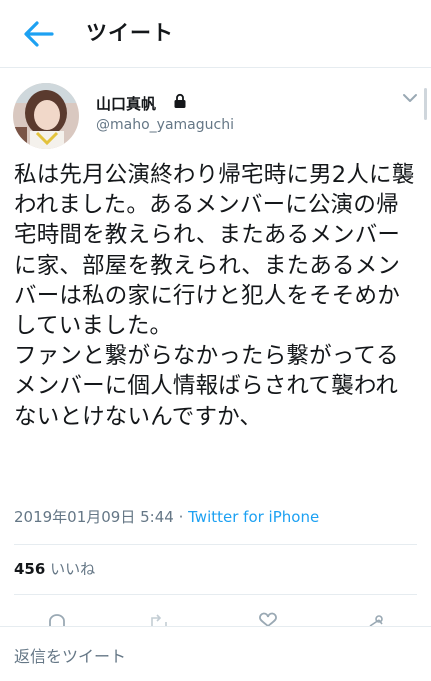 The image size is (431, 681). Describe the element at coordinates (410, 98) in the screenshot. I see `chevron-down-icon` at that location.